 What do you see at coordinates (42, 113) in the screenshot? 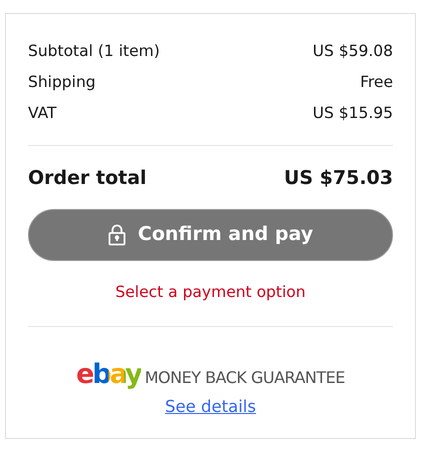
I see `summary-label: VAT` at bounding box center [42, 113].